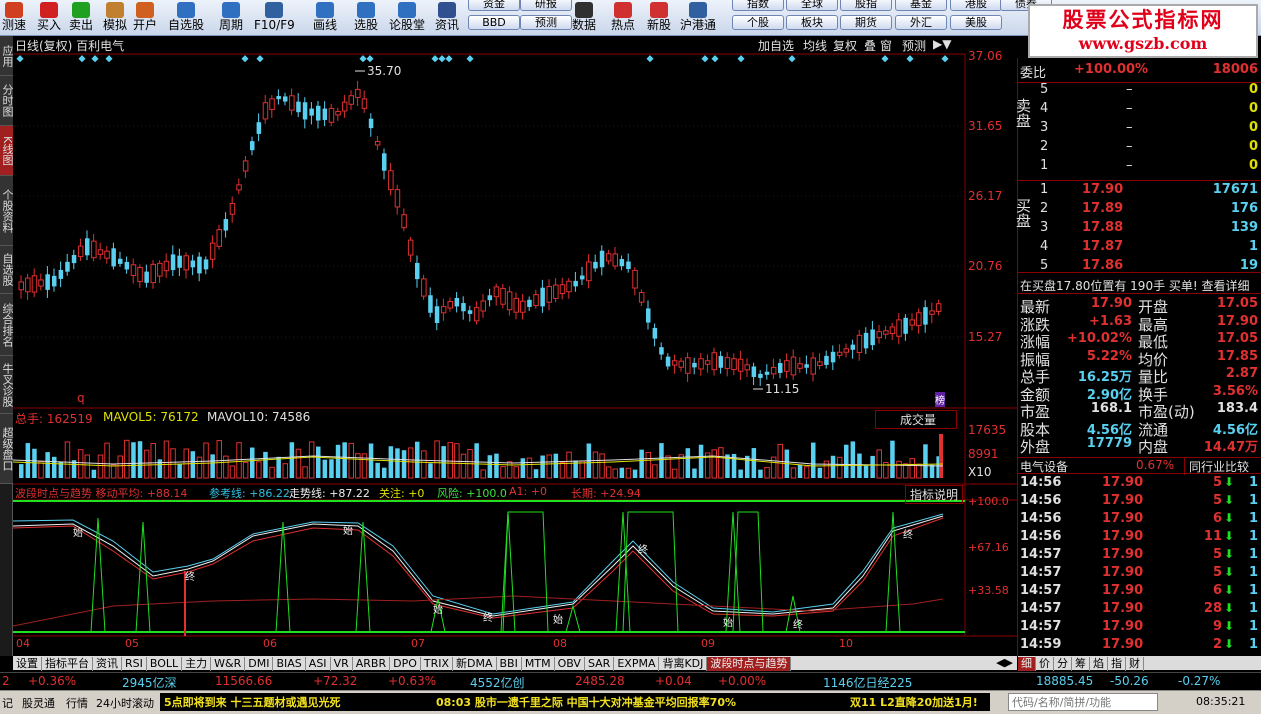 Image resolution: width=1261 pixels, height=714 pixels. I want to click on toolbar-hammer-button: 模拟, so click(115, 18).